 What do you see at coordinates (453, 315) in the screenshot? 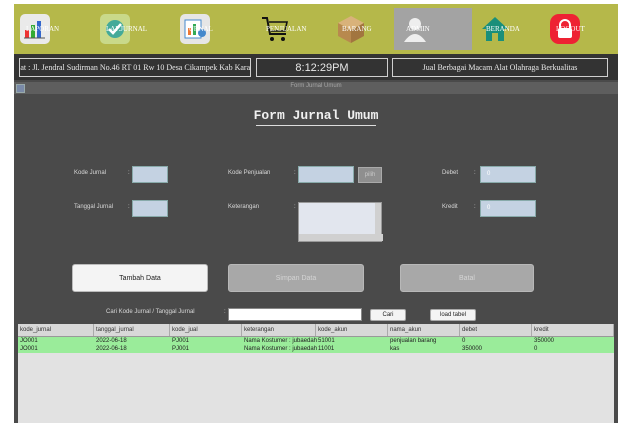
I see `load-tabel-button: load tabel` at bounding box center [453, 315].